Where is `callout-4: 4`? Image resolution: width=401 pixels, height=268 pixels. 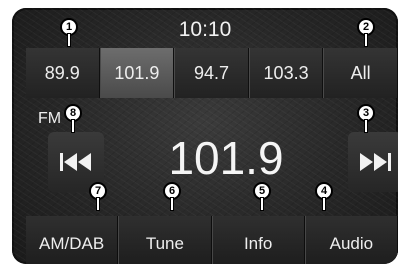
callout-4: 4 is located at coordinates (324, 197).